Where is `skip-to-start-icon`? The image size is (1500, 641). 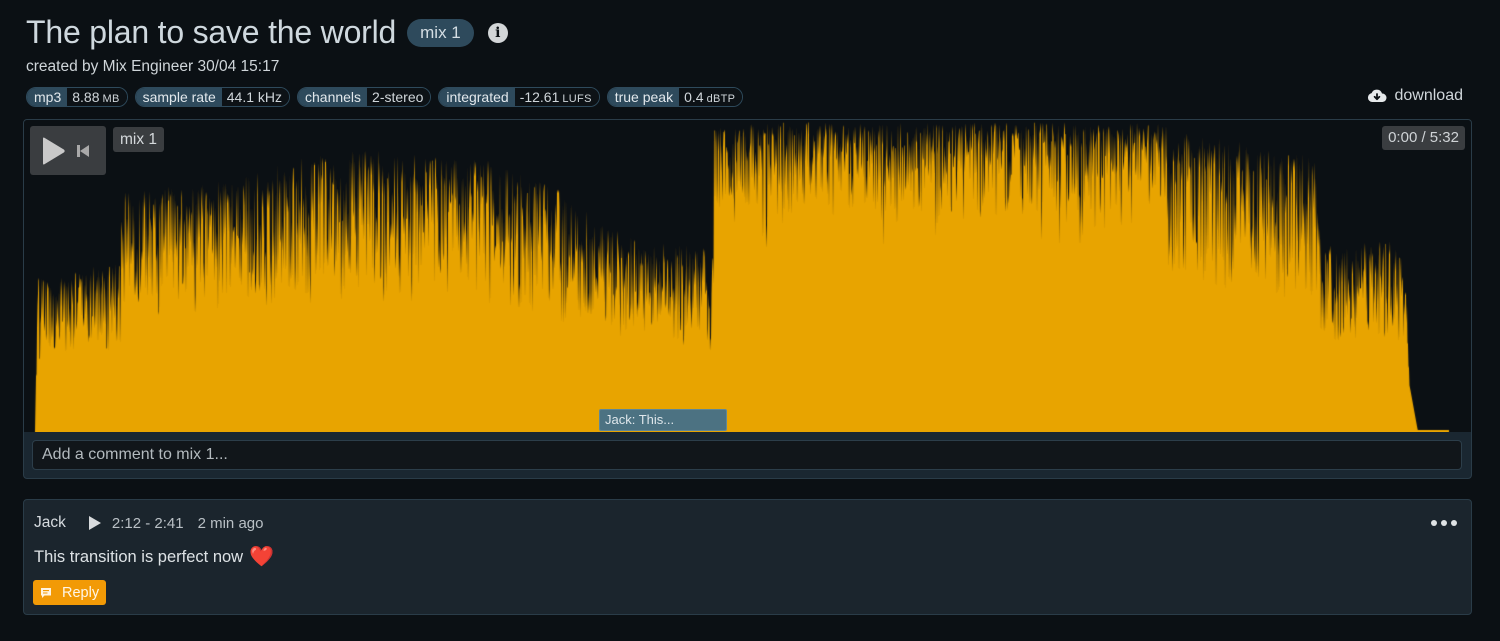
skip-to-start-icon is located at coordinates (83, 150).